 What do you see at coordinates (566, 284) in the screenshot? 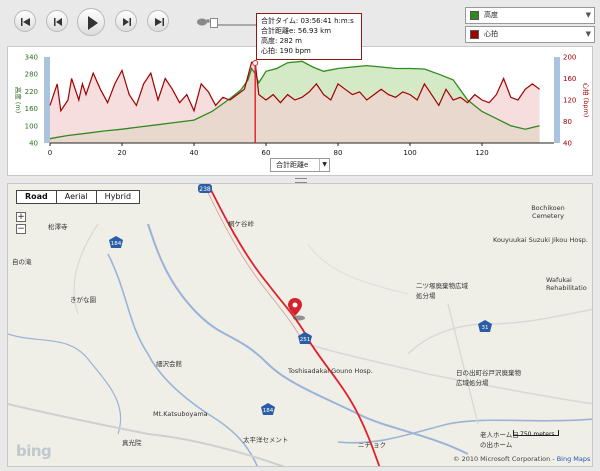
I see `map-label: Wafukai Rehabilitatio` at bounding box center [566, 284].